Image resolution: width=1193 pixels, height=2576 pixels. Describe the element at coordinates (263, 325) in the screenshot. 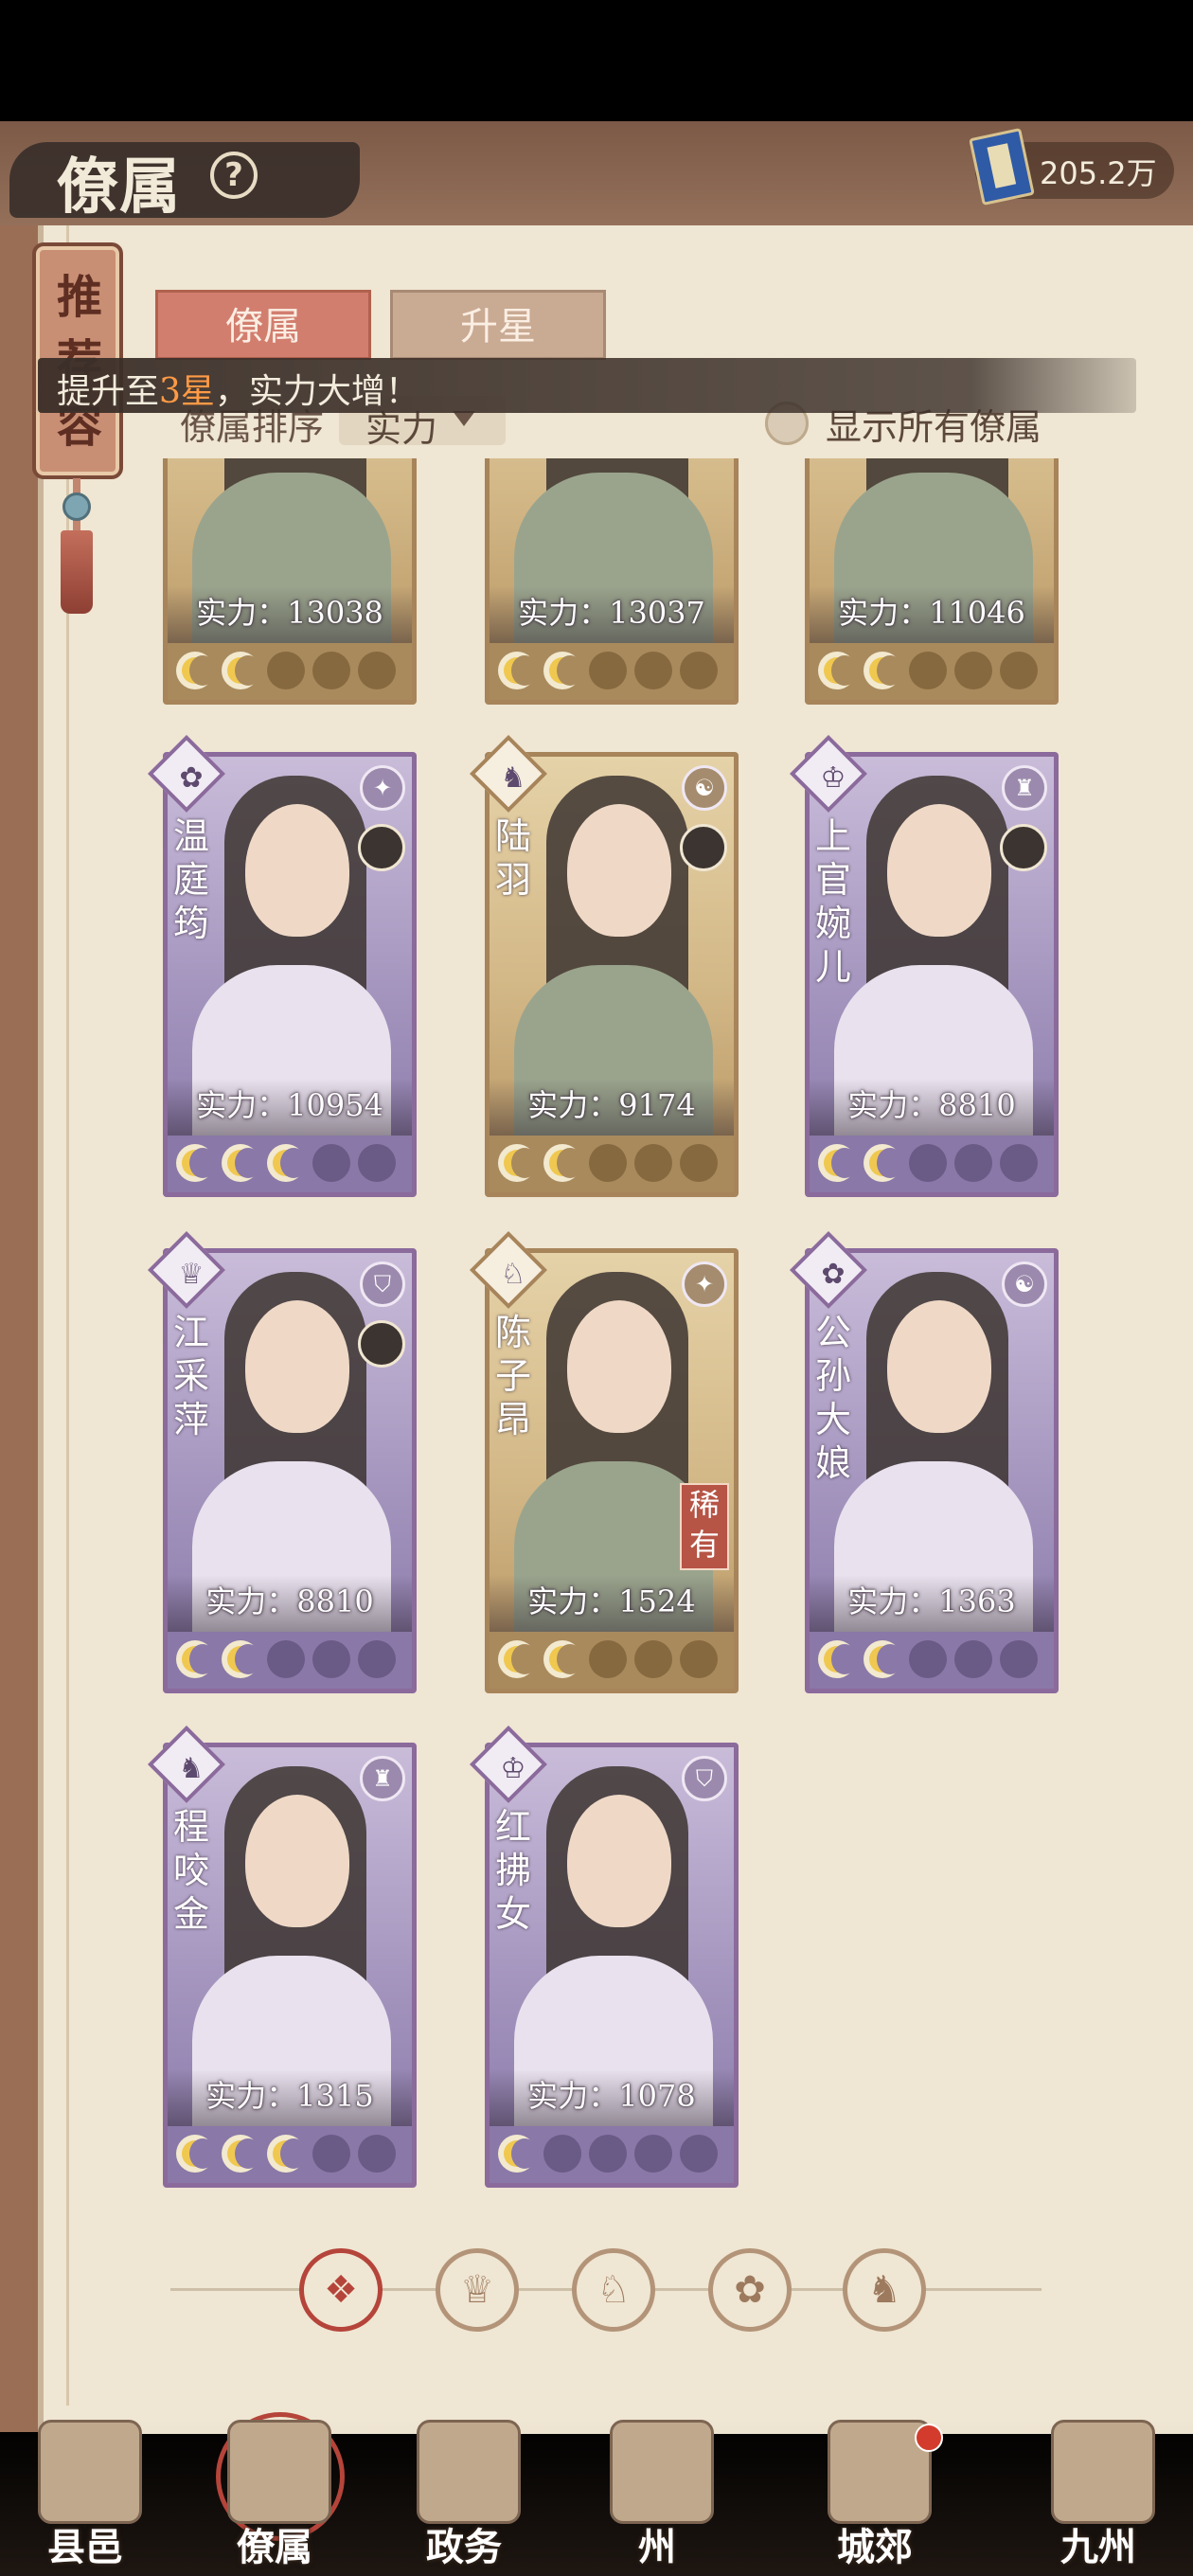

I see `tab-subordinates: 僚属` at that location.